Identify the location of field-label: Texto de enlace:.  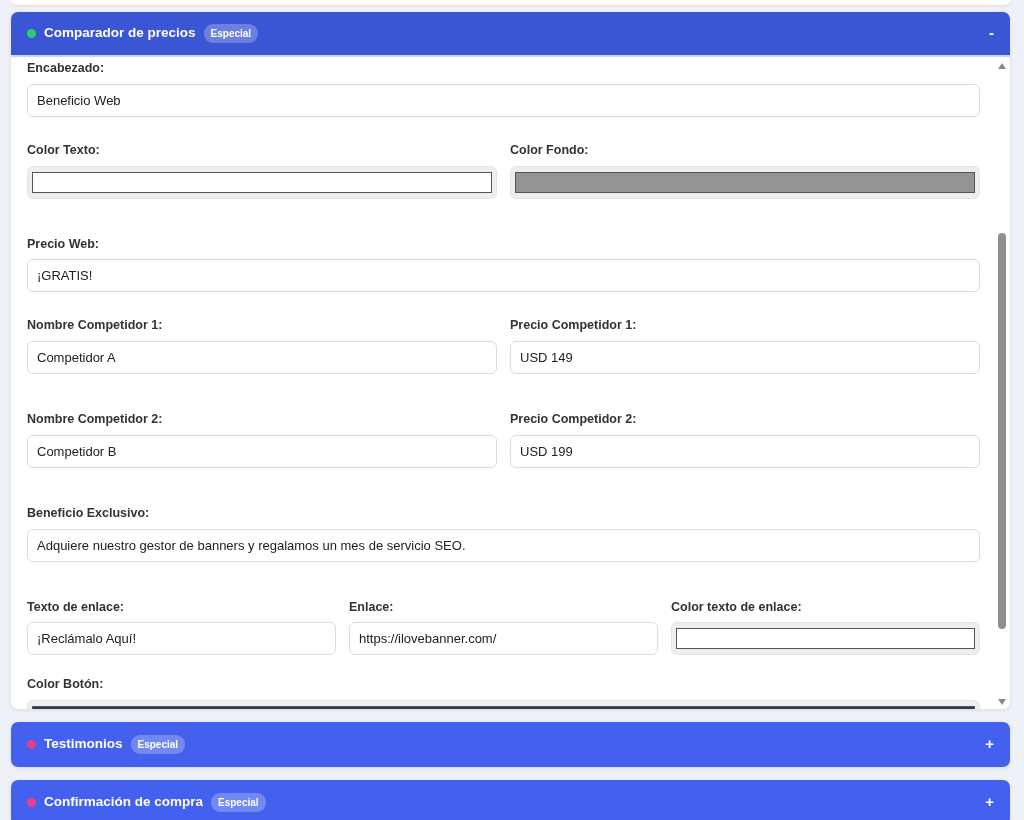
(76, 607).